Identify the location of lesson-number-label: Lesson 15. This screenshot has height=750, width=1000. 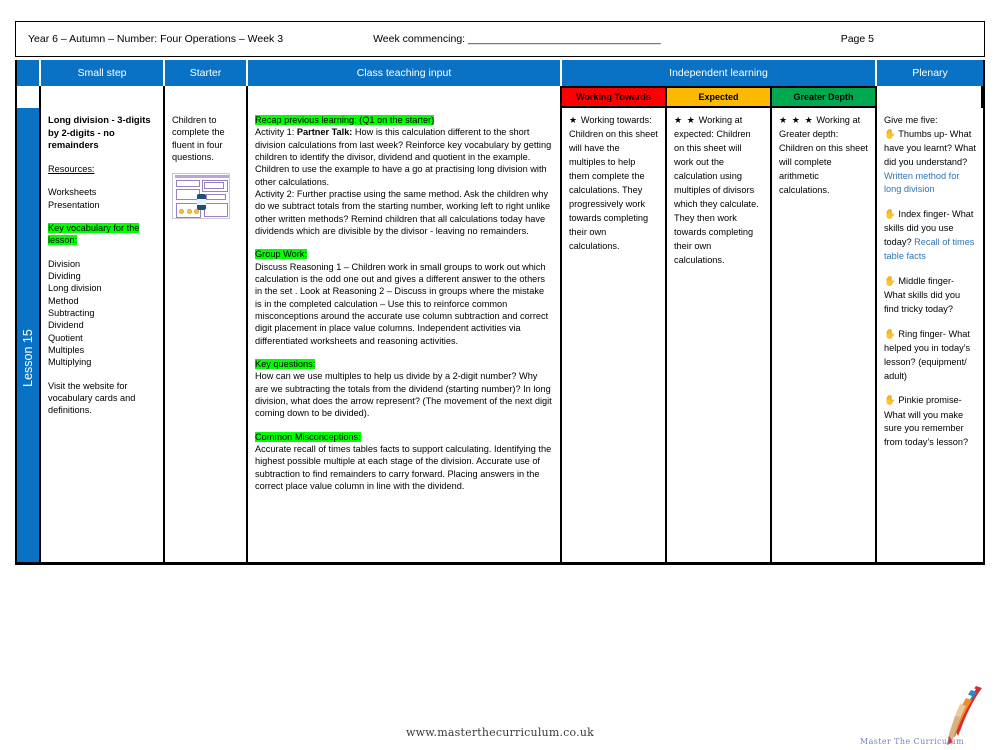
(28, 357).